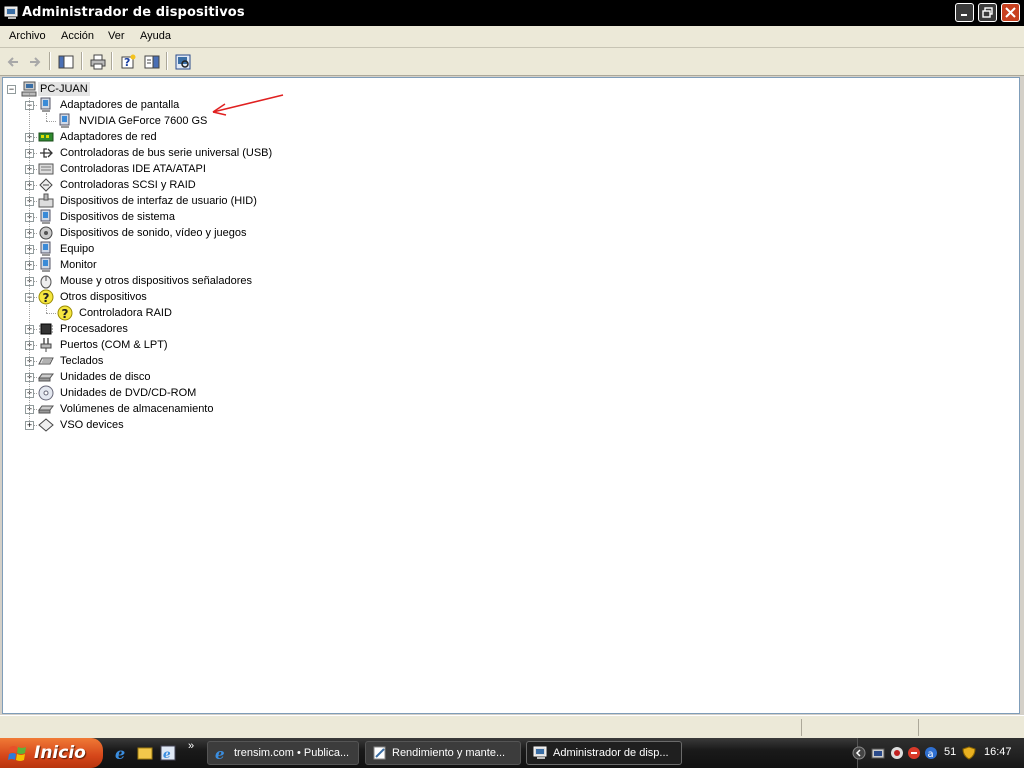 This screenshot has height=768, width=1024. I want to click on system-icon, so click(45, 216).